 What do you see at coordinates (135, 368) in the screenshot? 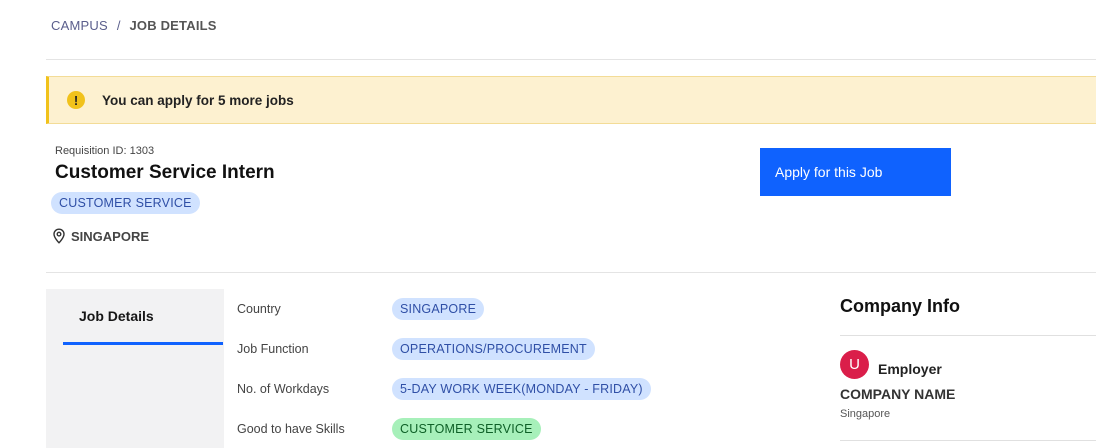
I see `detail-tabs: Job Details` at bounding box center [135, 368].